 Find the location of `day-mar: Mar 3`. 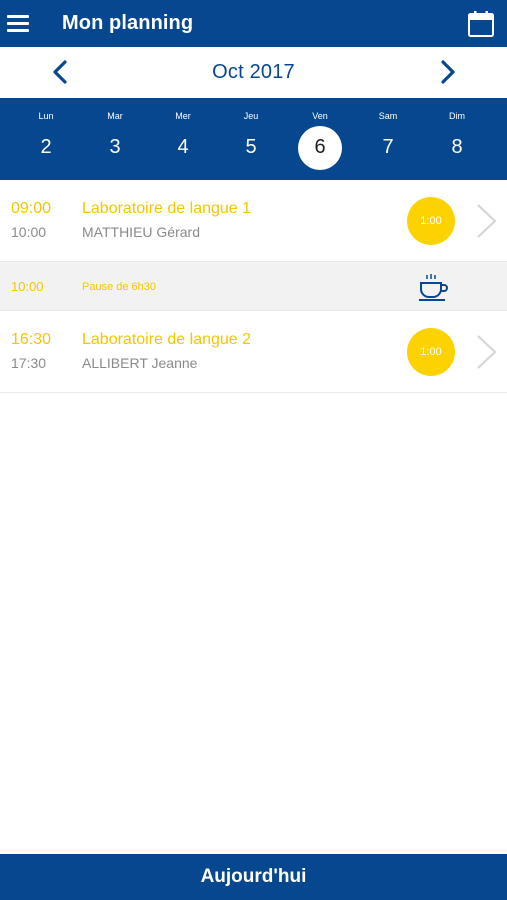

day-mar: Mar 3 is located at coordinates (115, 139).